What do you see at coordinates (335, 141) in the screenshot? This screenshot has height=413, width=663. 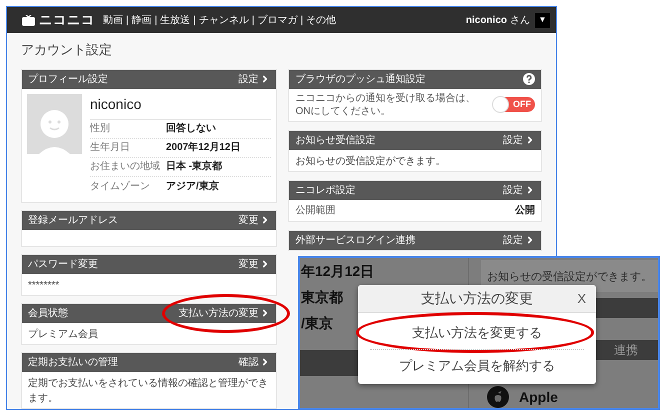 I see `card-title: お知らせ受信設定` at bounding box center [335, 141].